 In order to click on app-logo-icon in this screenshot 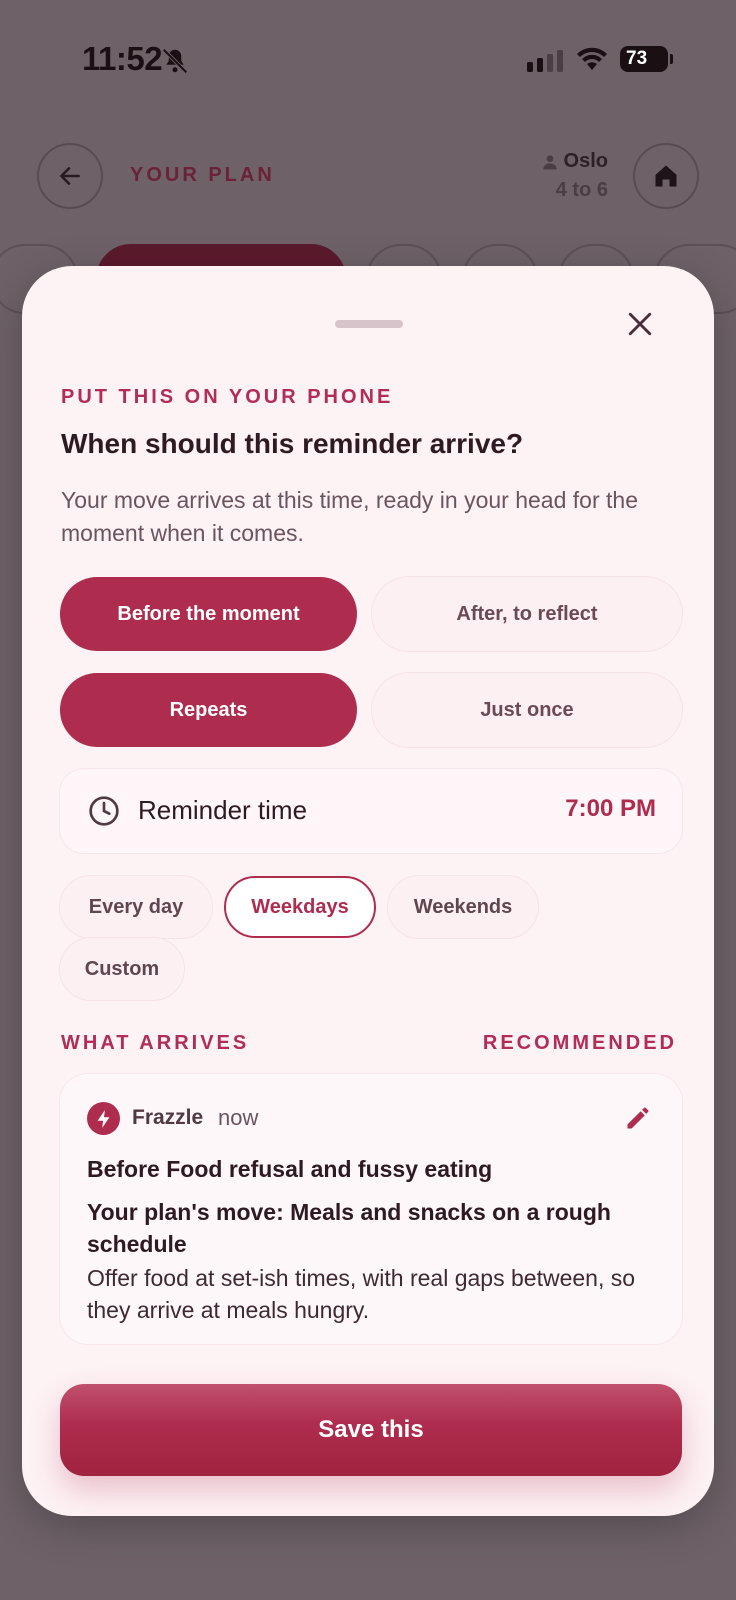, I will do `click(103, 1118)`.